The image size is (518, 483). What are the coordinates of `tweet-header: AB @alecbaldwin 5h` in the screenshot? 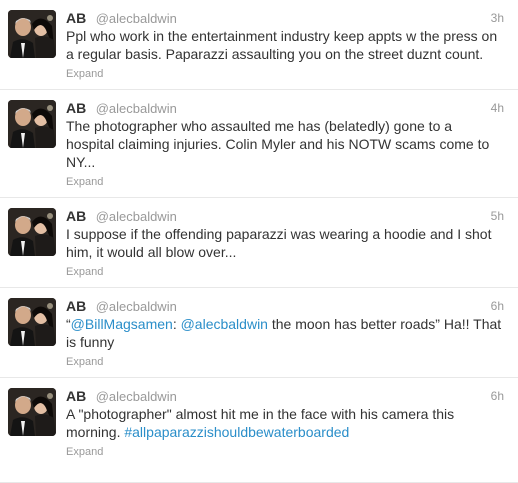 It's located at (285, 216).